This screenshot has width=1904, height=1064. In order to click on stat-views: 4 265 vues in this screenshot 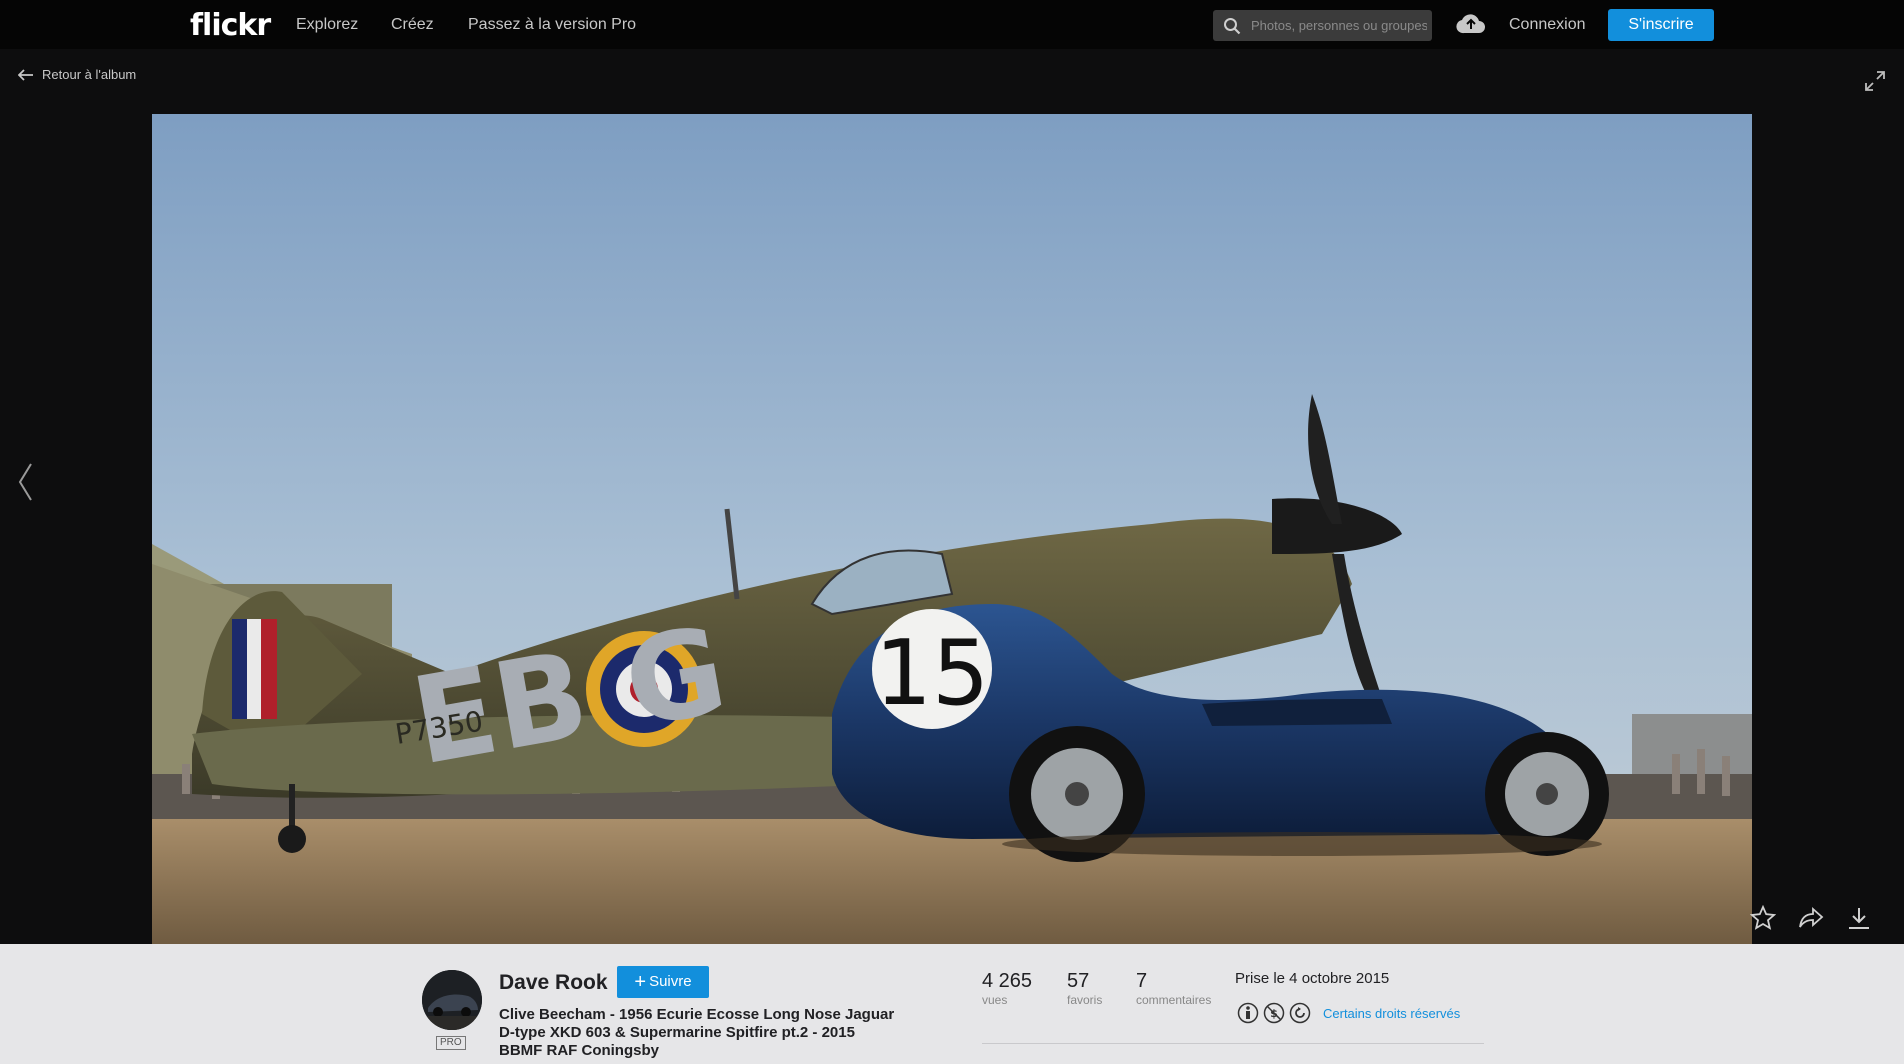, I will do `click(1007, 988)`.